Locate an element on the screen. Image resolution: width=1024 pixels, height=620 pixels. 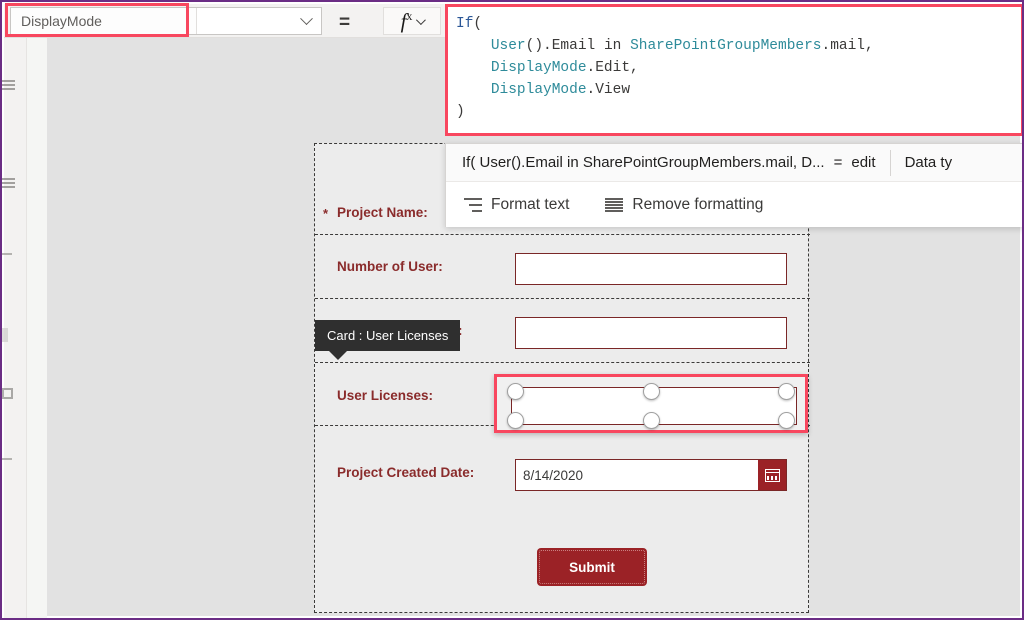
resize-handle-sw is located at coordinates (515, 420).